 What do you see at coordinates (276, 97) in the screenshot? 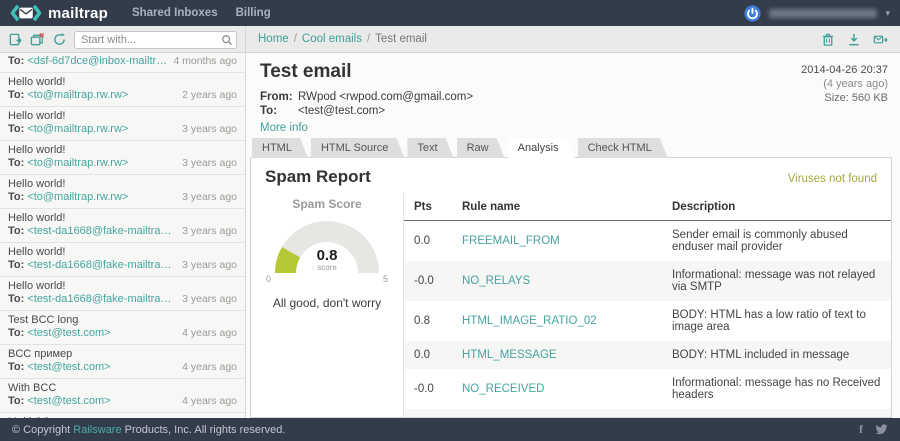
I see `from-label: From:` at bounding box center [276, 97].